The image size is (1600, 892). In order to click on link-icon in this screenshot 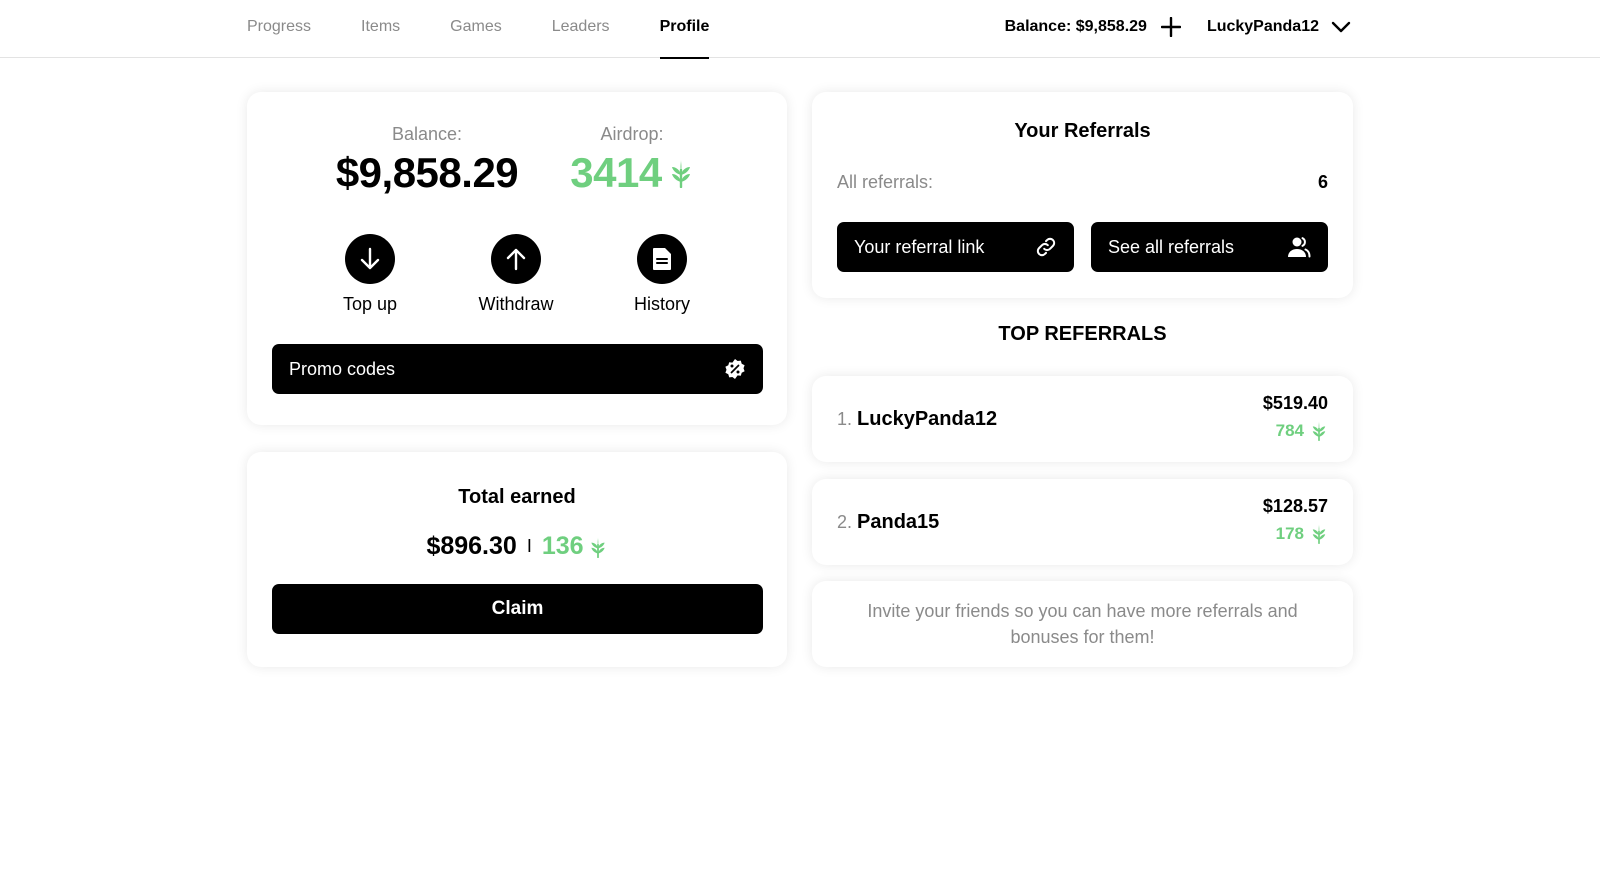, I will do `click(1046, 247)`.